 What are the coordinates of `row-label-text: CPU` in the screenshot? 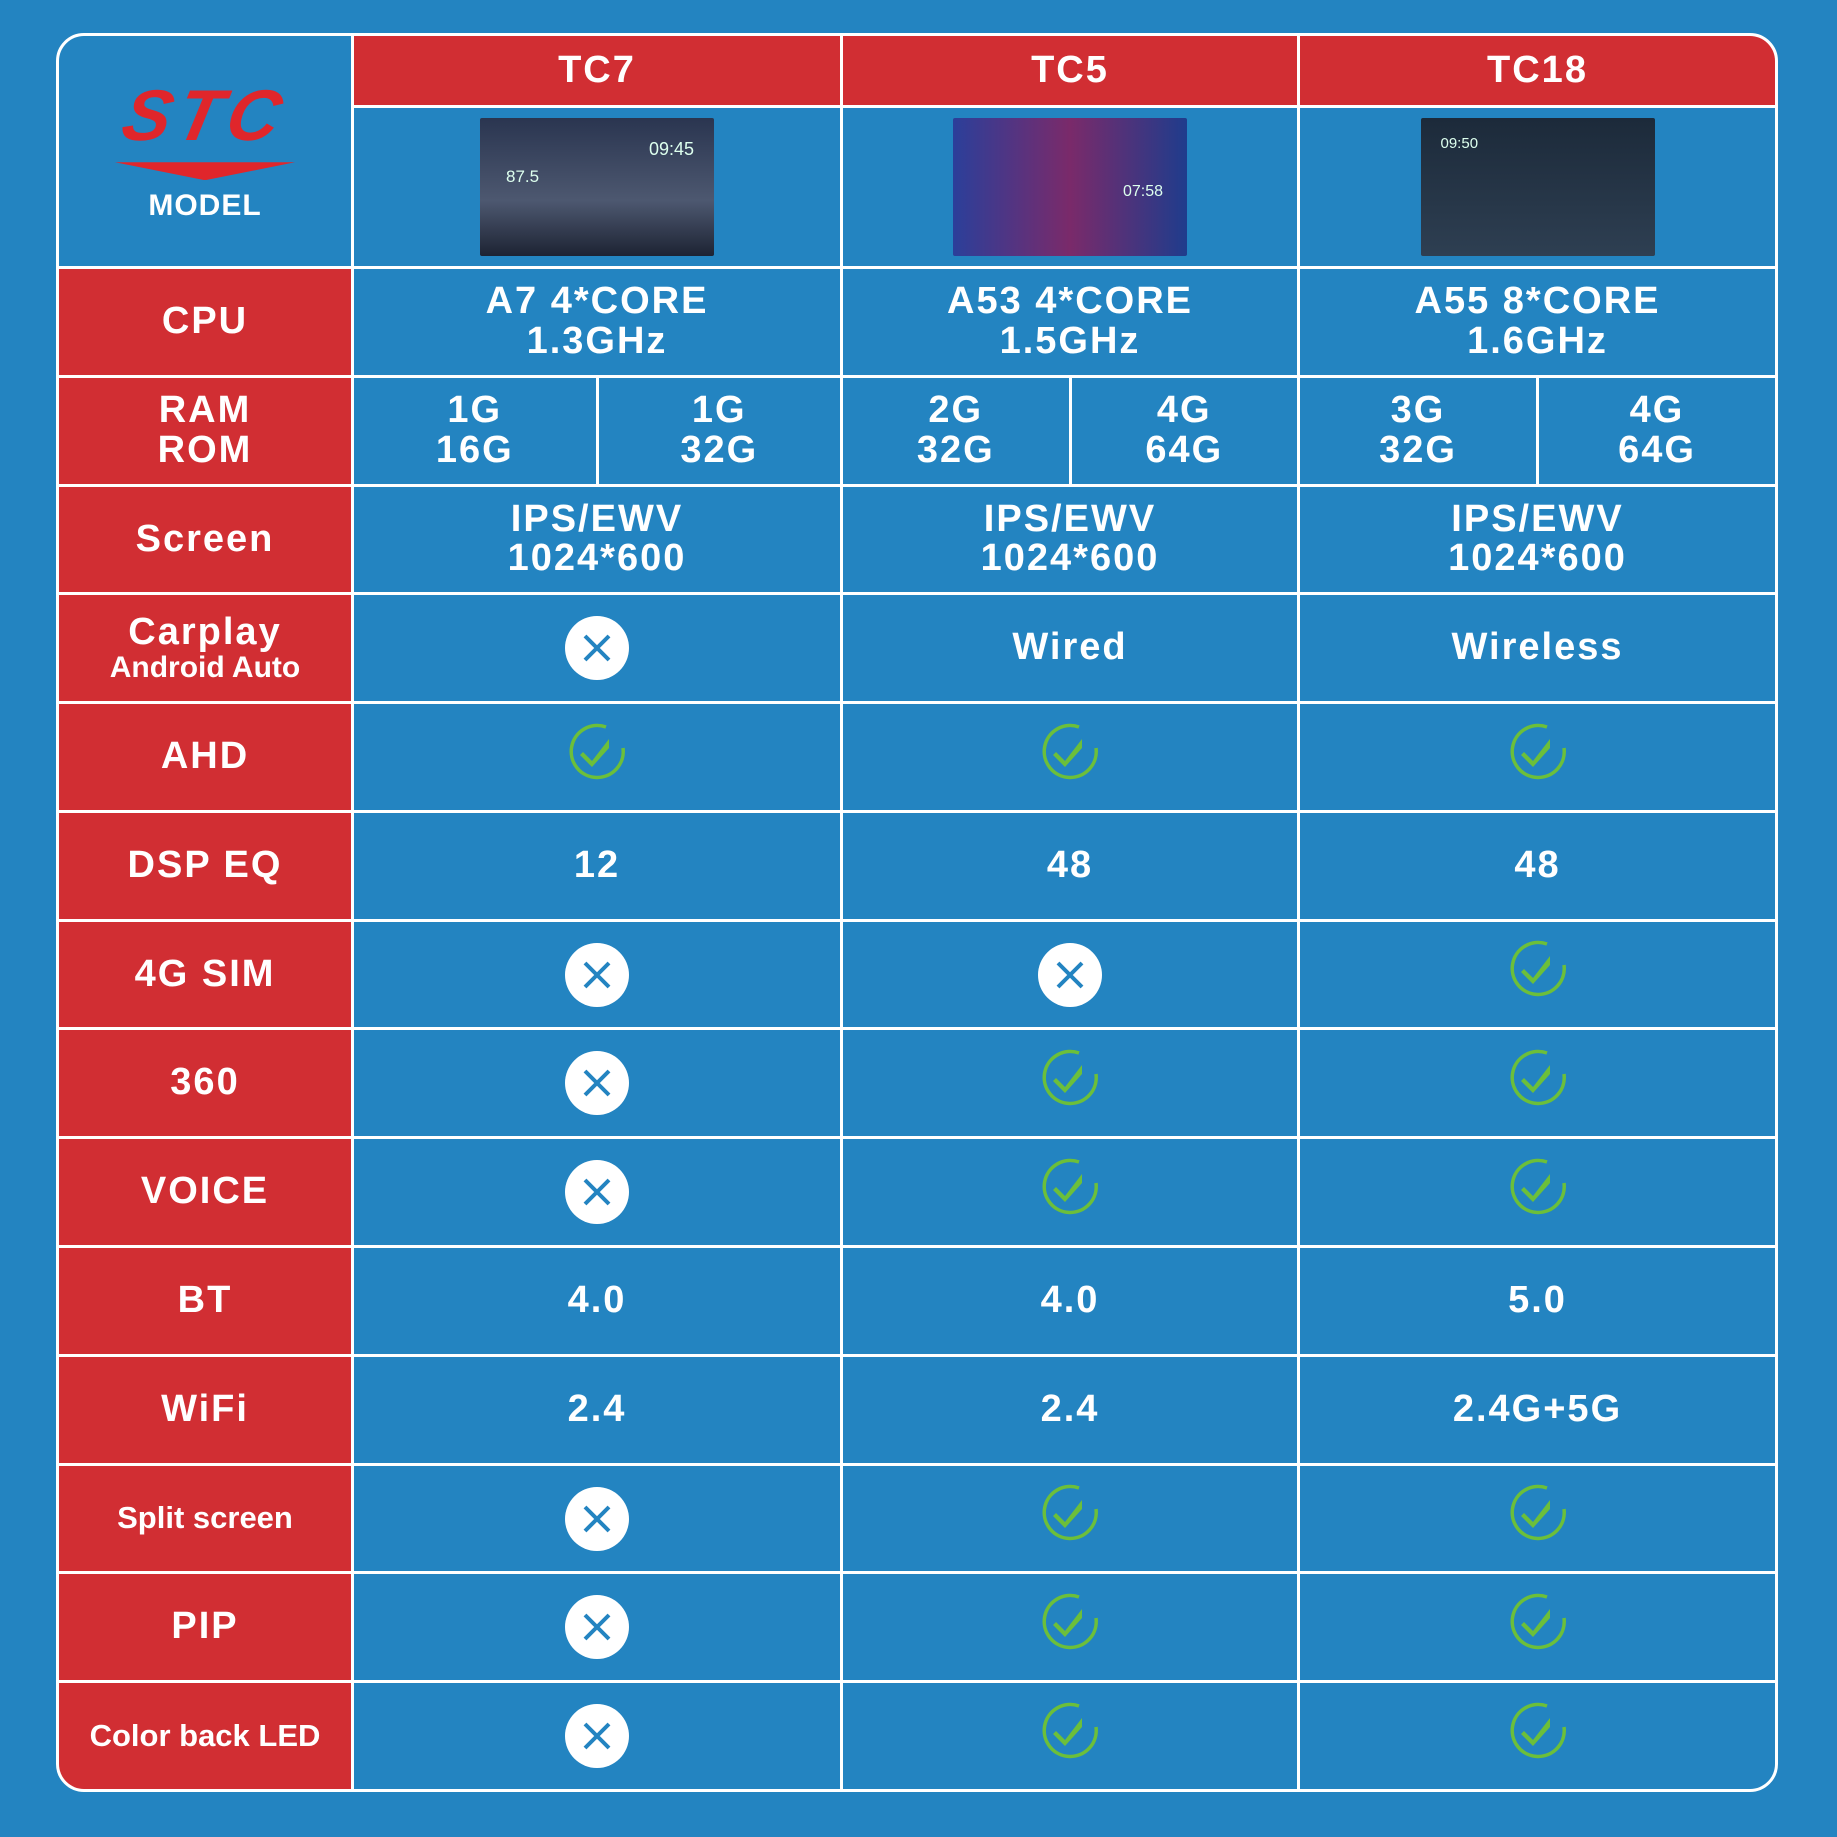 It's located at (205, 320).